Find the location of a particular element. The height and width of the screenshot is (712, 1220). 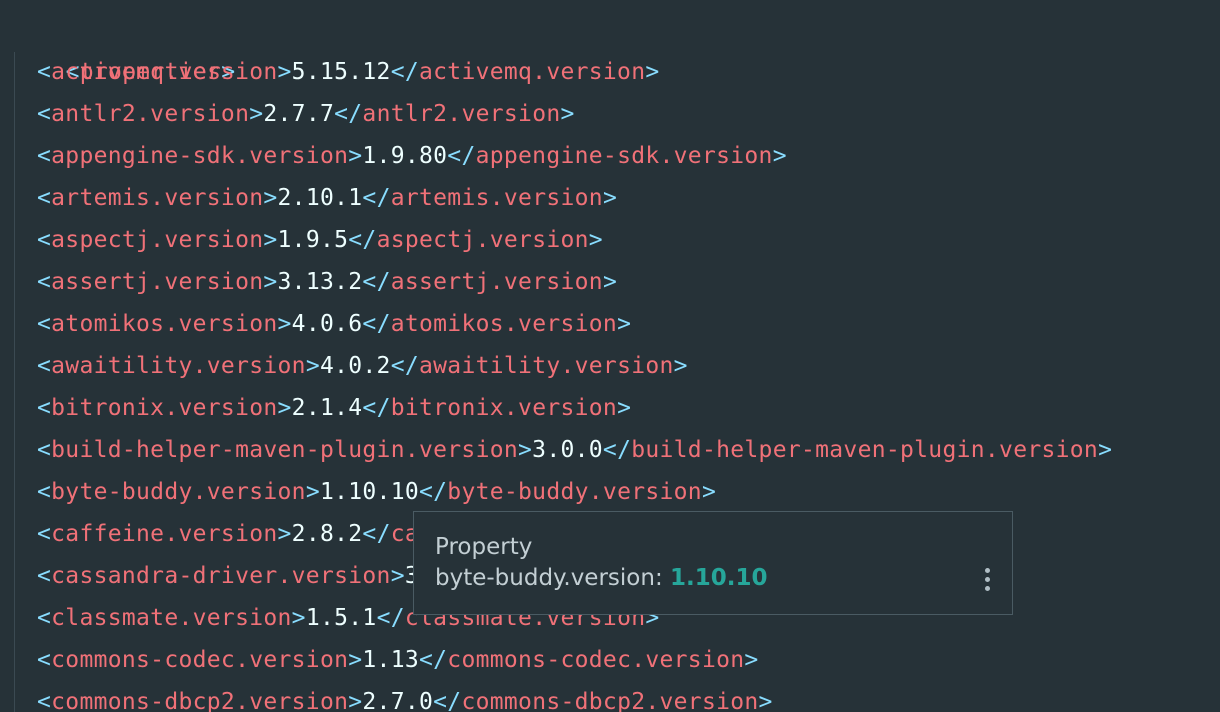

open-tag-name: awaitility.version is located at coordinates (178, 366).